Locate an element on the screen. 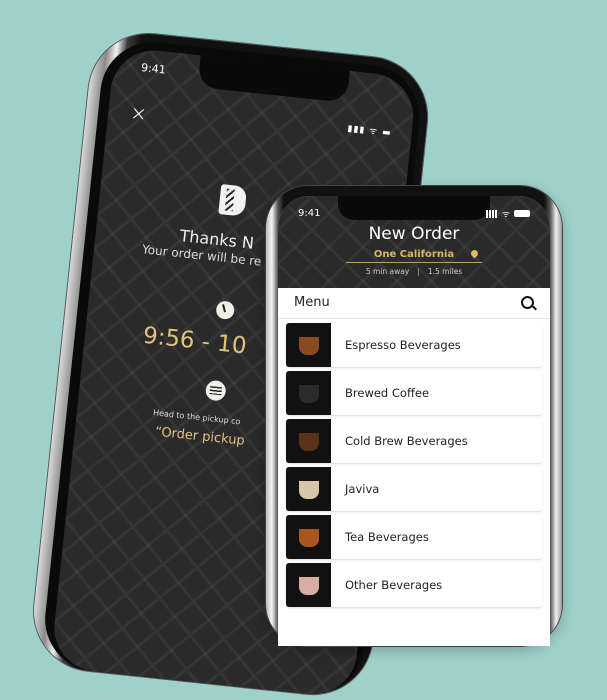 This screenshot has height=700, width=607. espresso-thumbnail is located at coordinates (308, 345).